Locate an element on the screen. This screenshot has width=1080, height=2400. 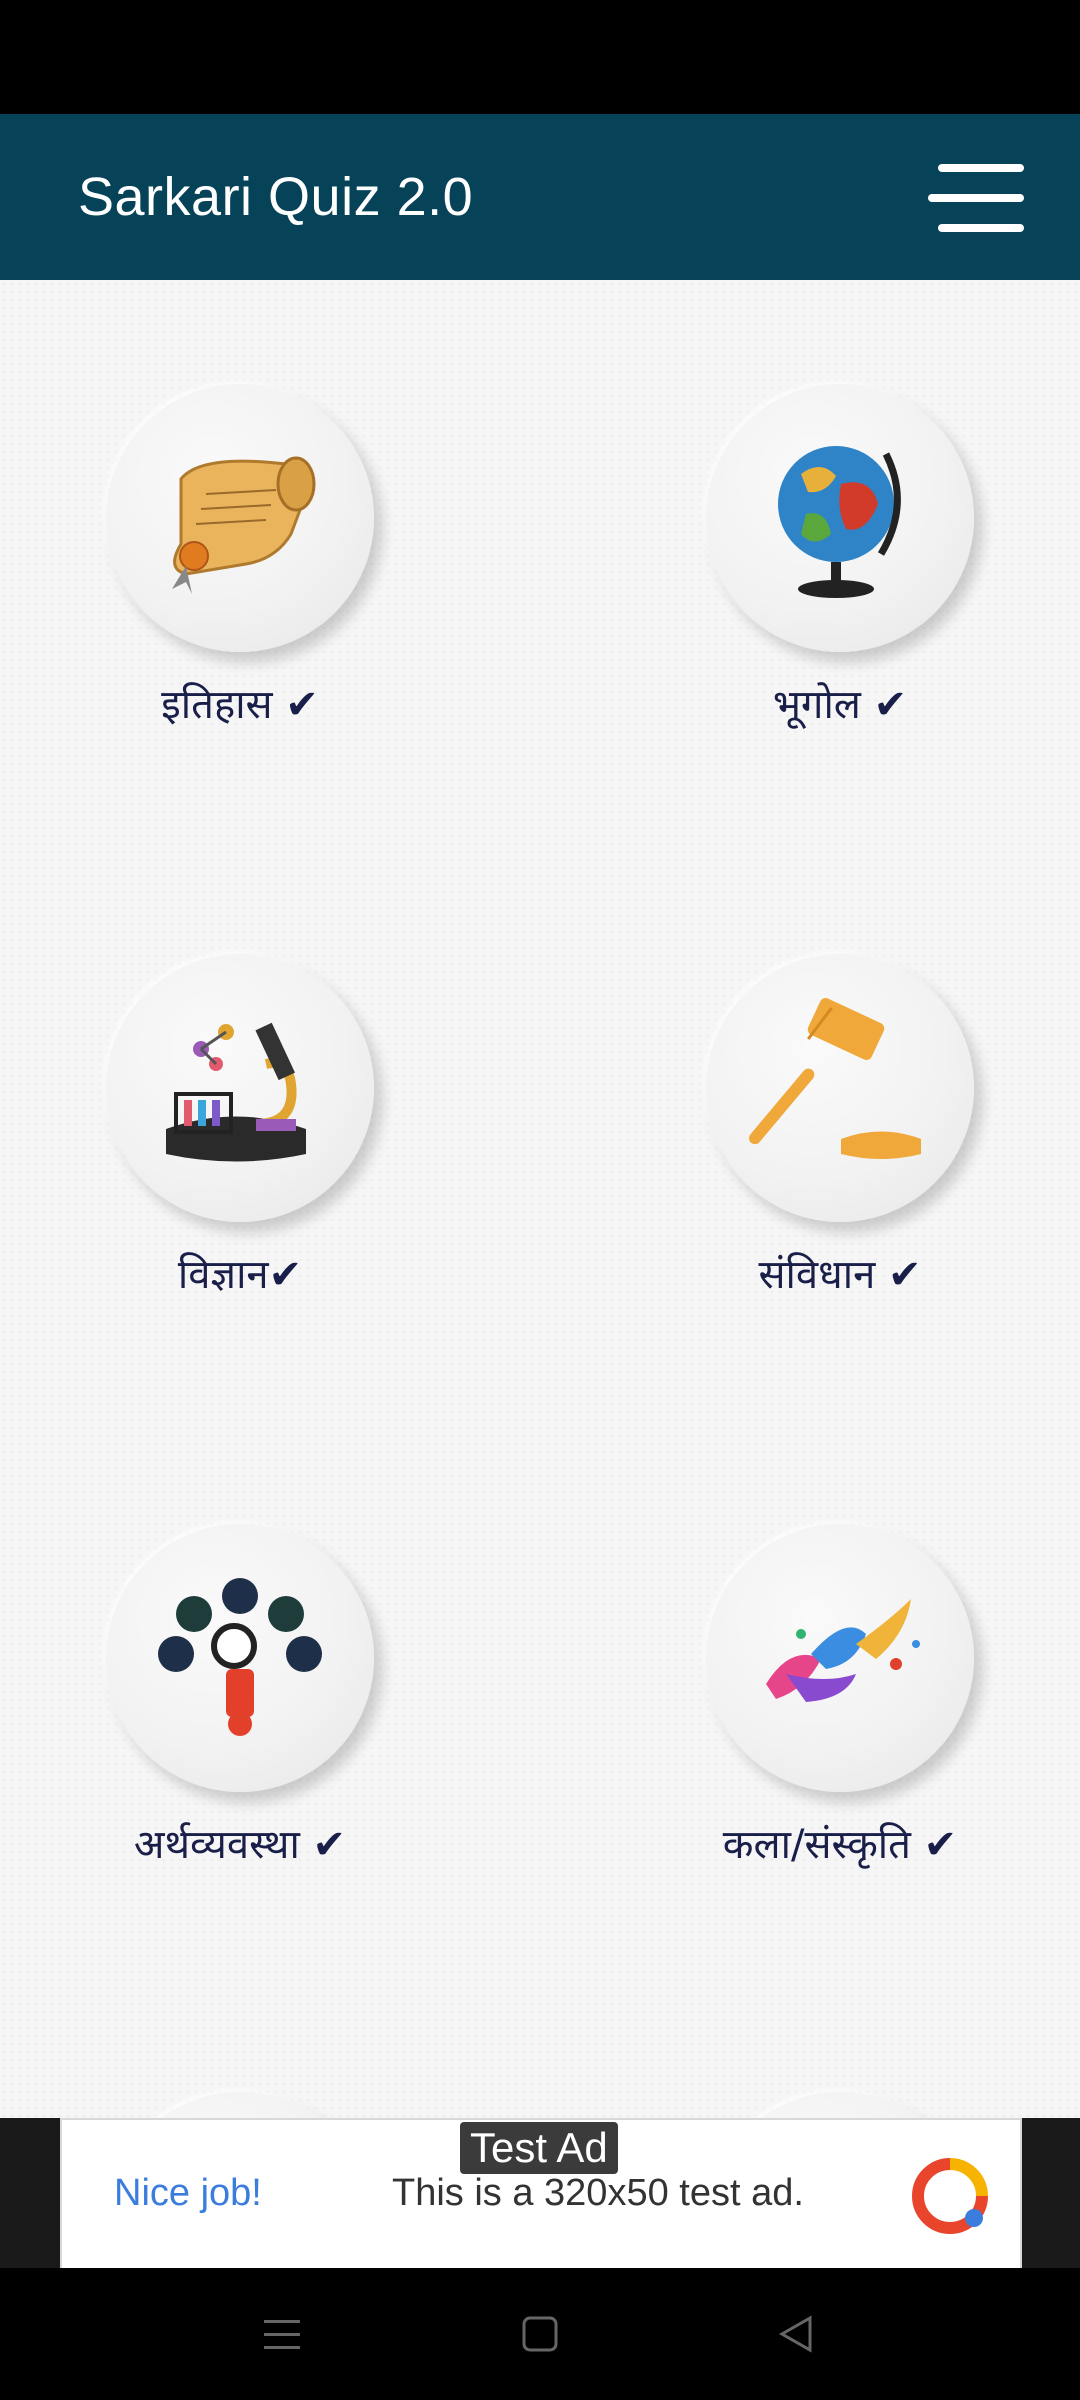
economy-icon is located at coordinates (240, 1657).